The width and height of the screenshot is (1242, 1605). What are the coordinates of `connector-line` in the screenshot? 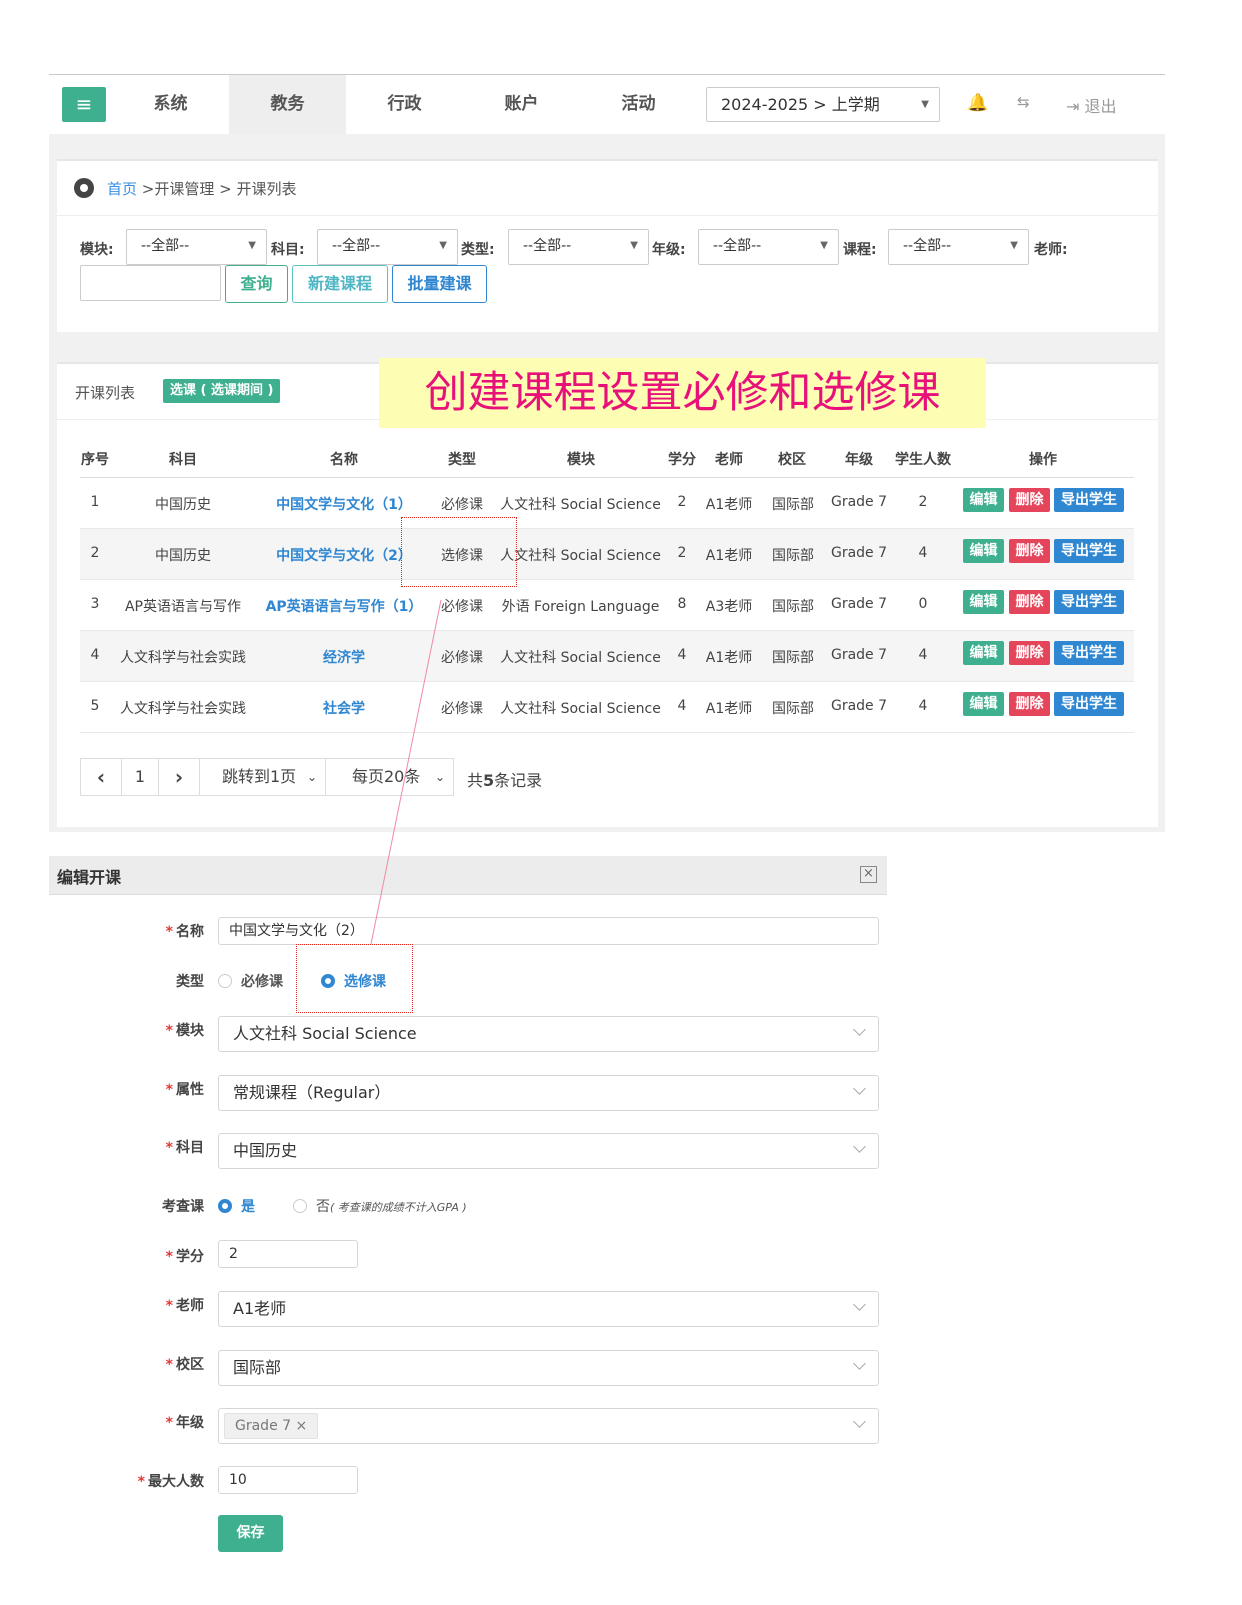 It's located at (406, 772).